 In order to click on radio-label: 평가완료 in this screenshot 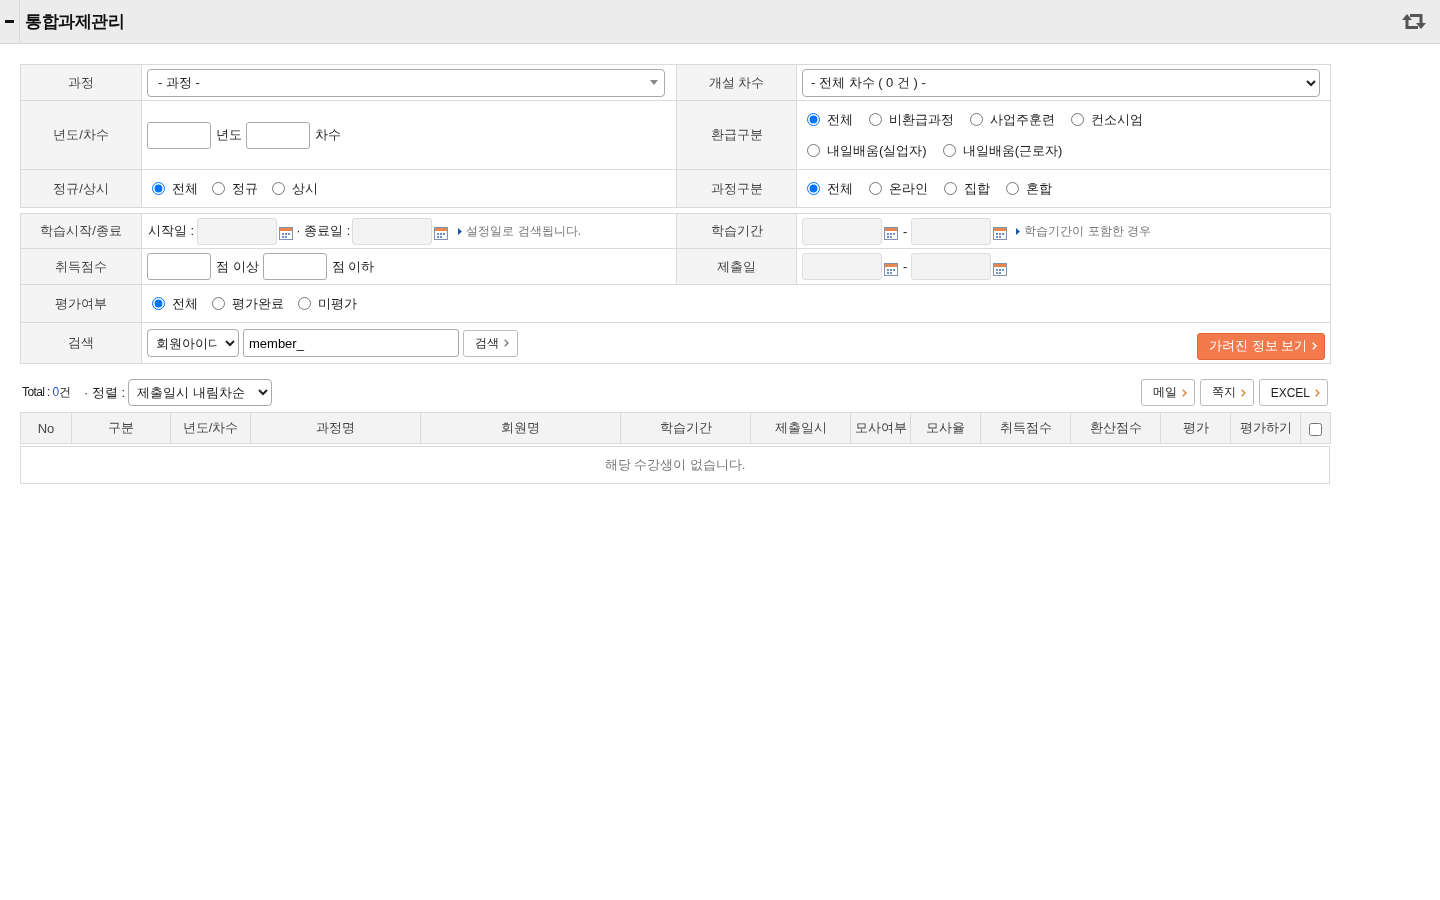, I will do `click(258, 303)`.